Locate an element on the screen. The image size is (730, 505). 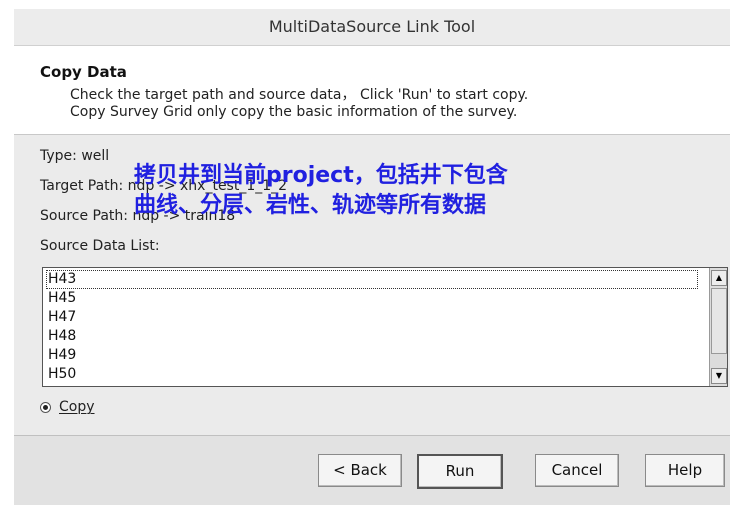
copy-radio: Copy is located at coordinates (67, 407).